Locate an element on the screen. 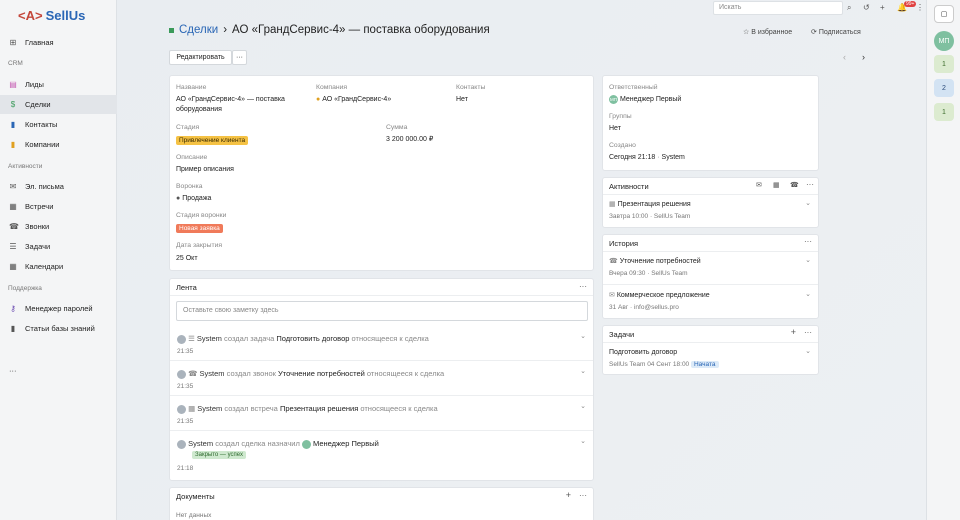 Image resolution: width=960 pixels, height=520 pixels. user-avatar: МП is located at coordinates (944, 41).